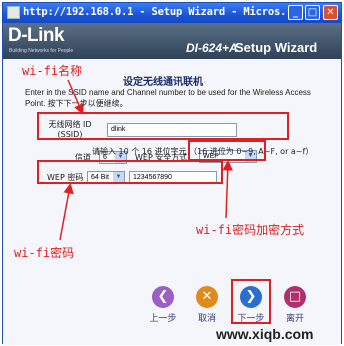 Image resolution: width=344 pixels, height=346 pixels. What do you see at coordinates (227, 189) in the screenshot?
I see `encryption-arrow` at bounding box center [227, 189].